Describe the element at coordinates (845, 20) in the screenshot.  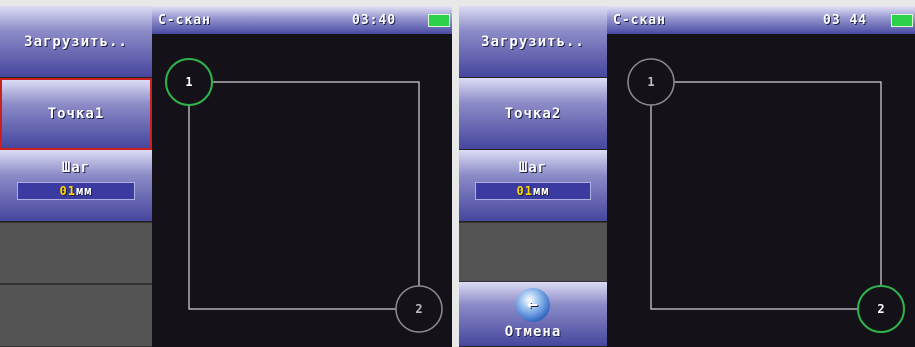
I see `clock: 03 44` at that location.